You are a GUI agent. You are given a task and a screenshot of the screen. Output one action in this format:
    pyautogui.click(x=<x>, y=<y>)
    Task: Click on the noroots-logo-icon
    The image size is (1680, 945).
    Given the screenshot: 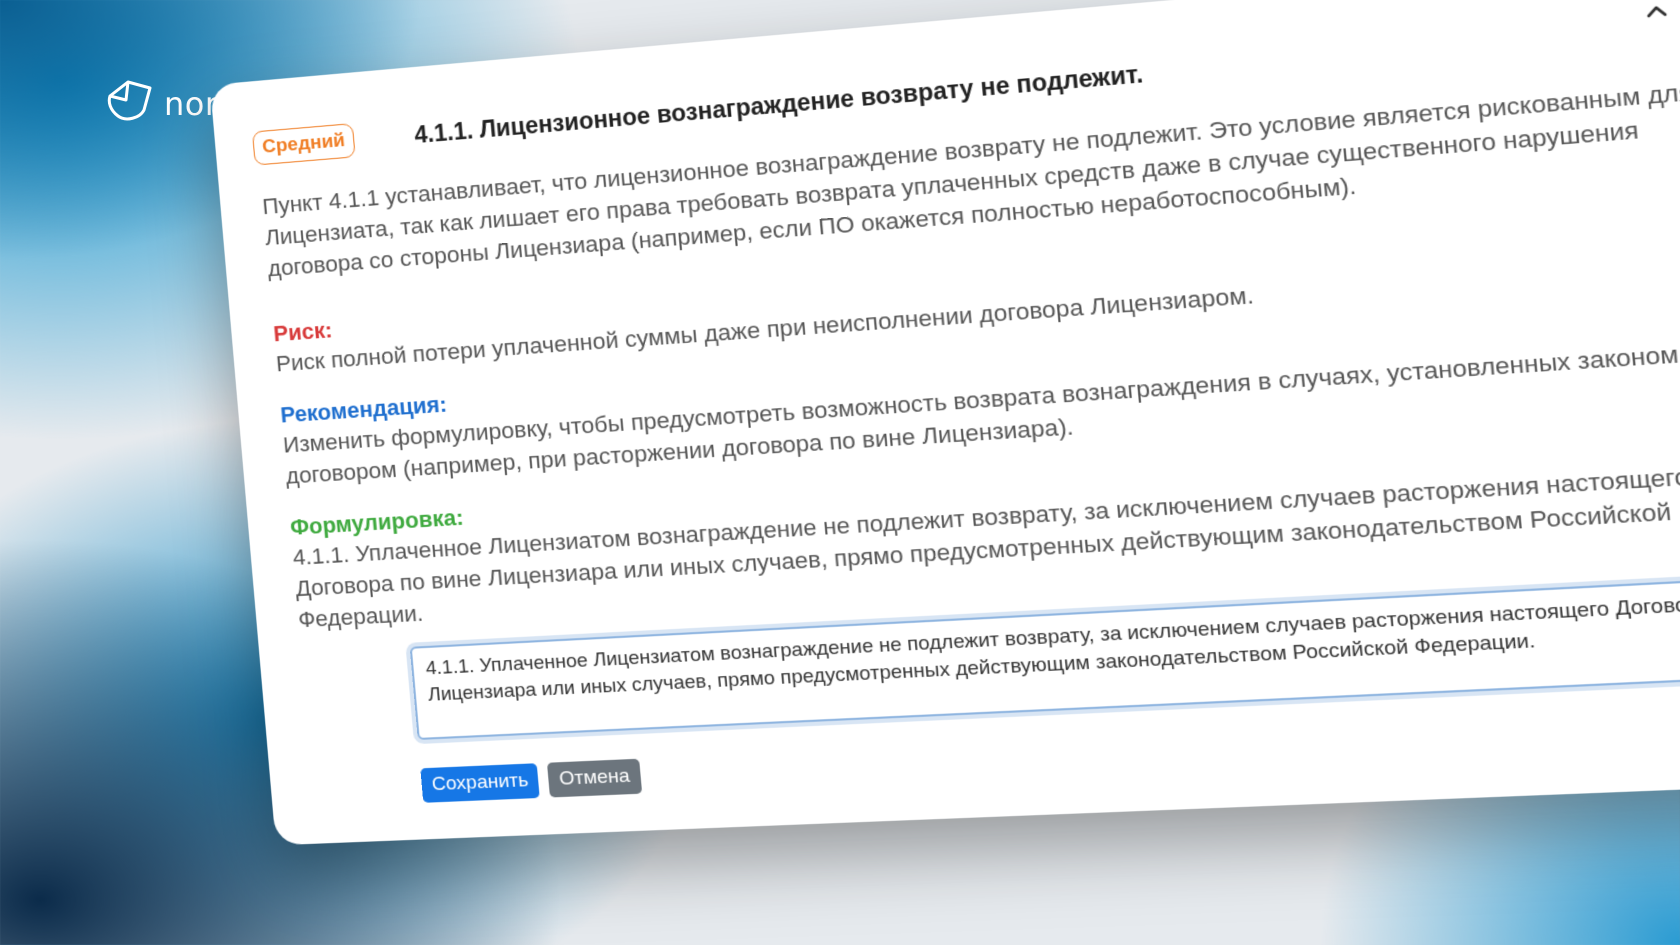 What is the action you would take?
    pyautogui.click(x=130, y=103)
    